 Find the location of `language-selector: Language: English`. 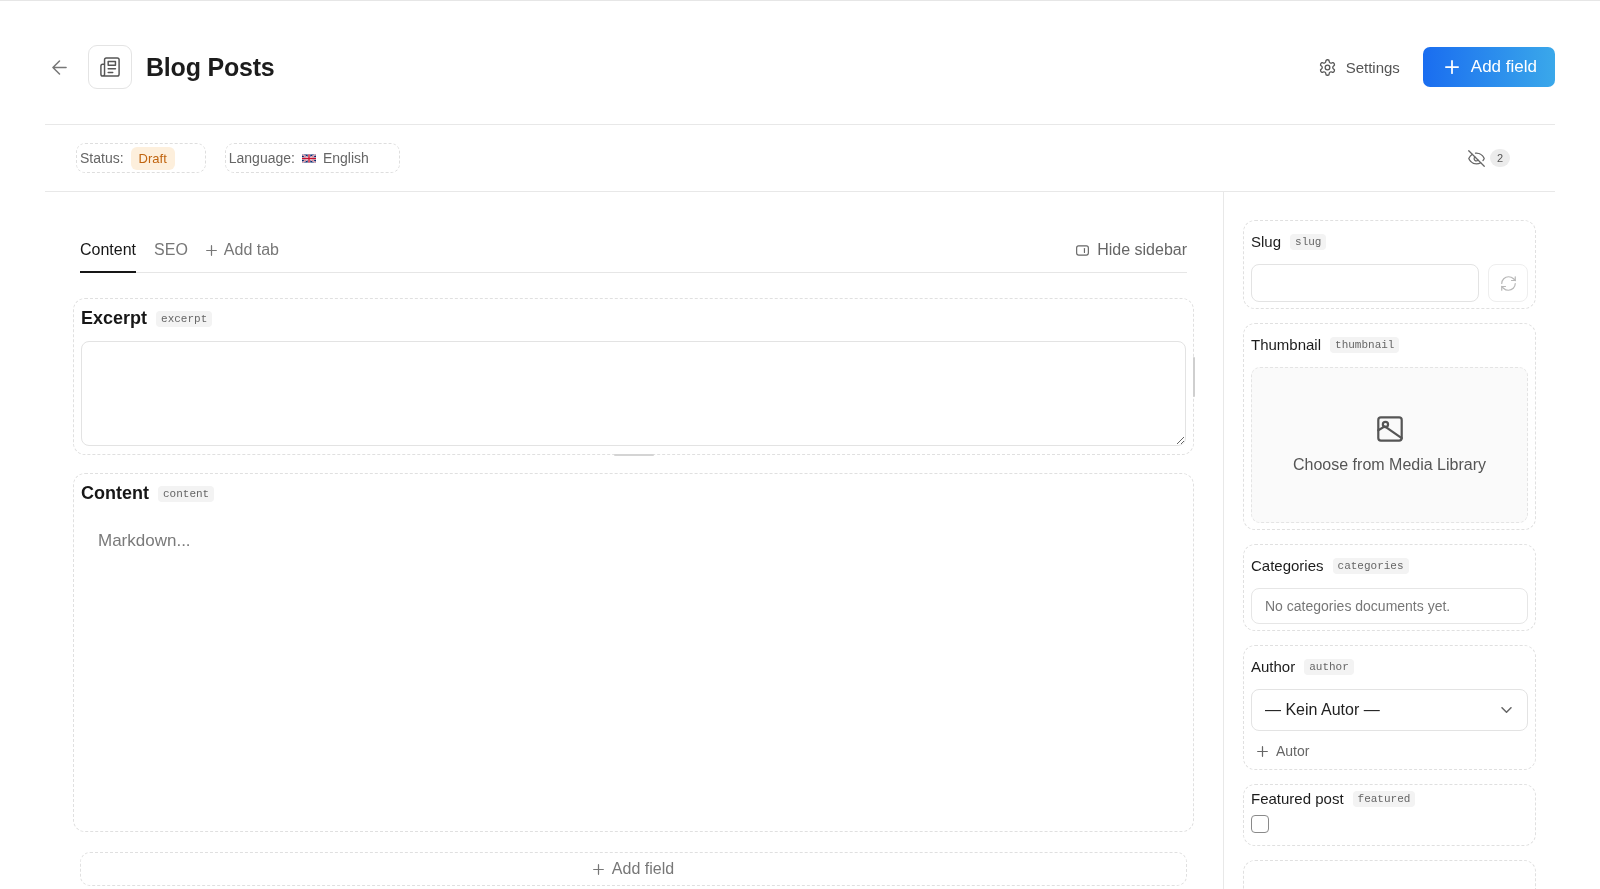

language-selector: Language: English is located at coordinates (312, 158).